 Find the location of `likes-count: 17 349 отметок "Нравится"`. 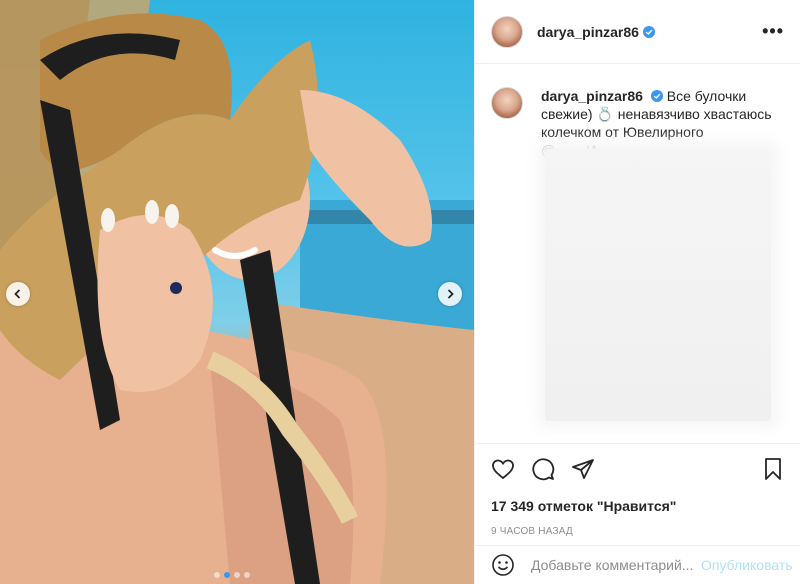

likes-count: 17 349 отметок "Нравится" is located at coordinates (638, 506).